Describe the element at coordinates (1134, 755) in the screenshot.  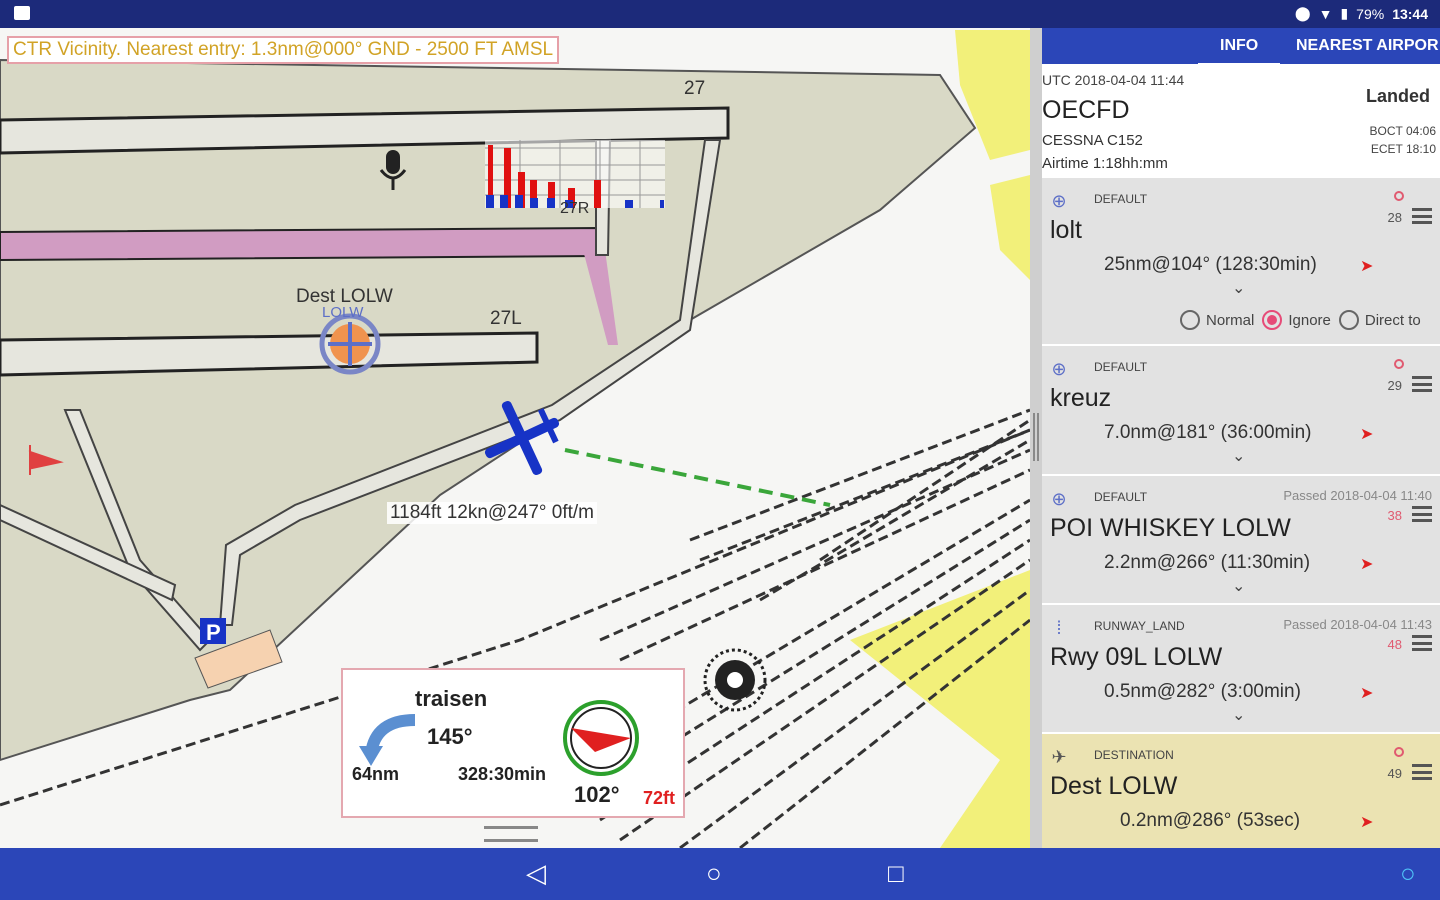
I see `waypoint-category: DESTINATION` at that location.